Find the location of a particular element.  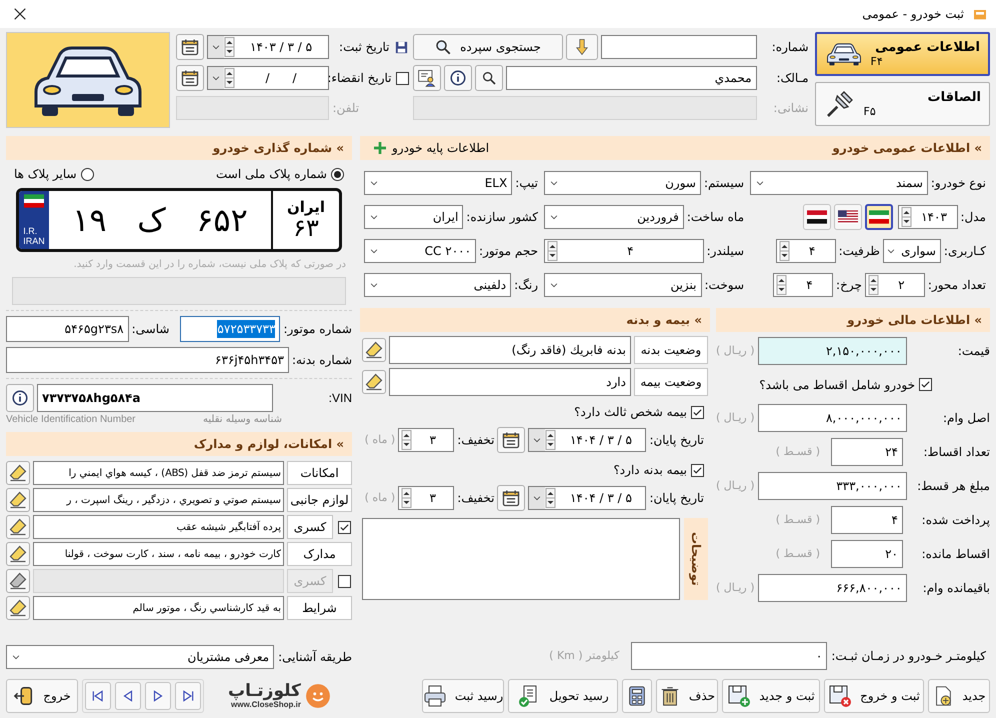

text-field: ۵۴۶۵g۲۳s۸ is located at coordinates (67, 329).